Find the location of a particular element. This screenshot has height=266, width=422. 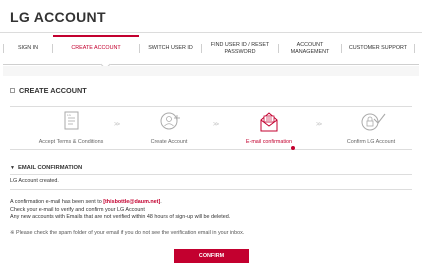

nav-item-switch-user-id: SWITCH USER ID is located at coordinates (170, 48).